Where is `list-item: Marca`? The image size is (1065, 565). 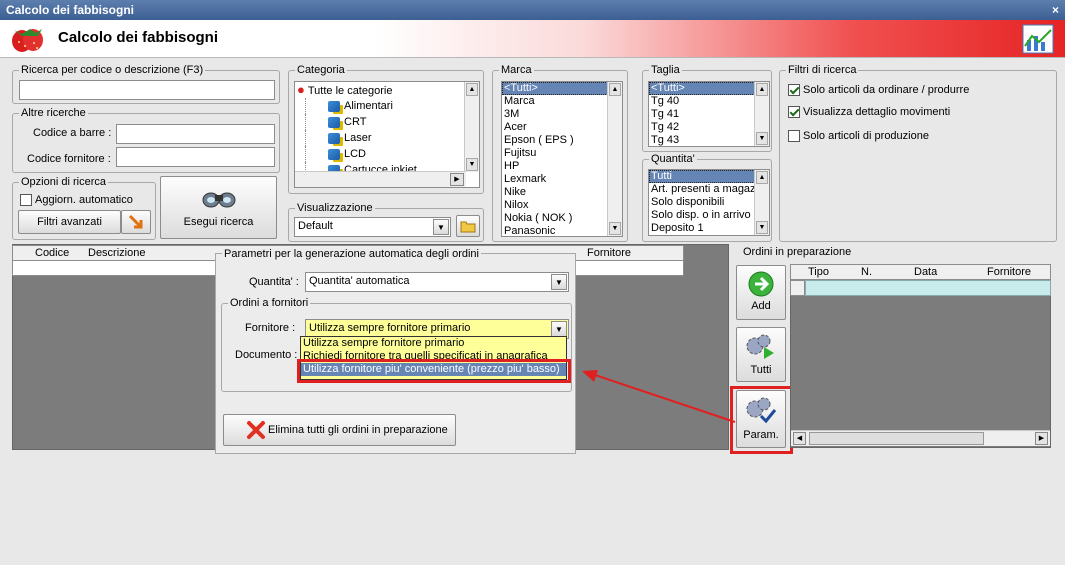 list-item: Marca is located at coordinates (562, 101).